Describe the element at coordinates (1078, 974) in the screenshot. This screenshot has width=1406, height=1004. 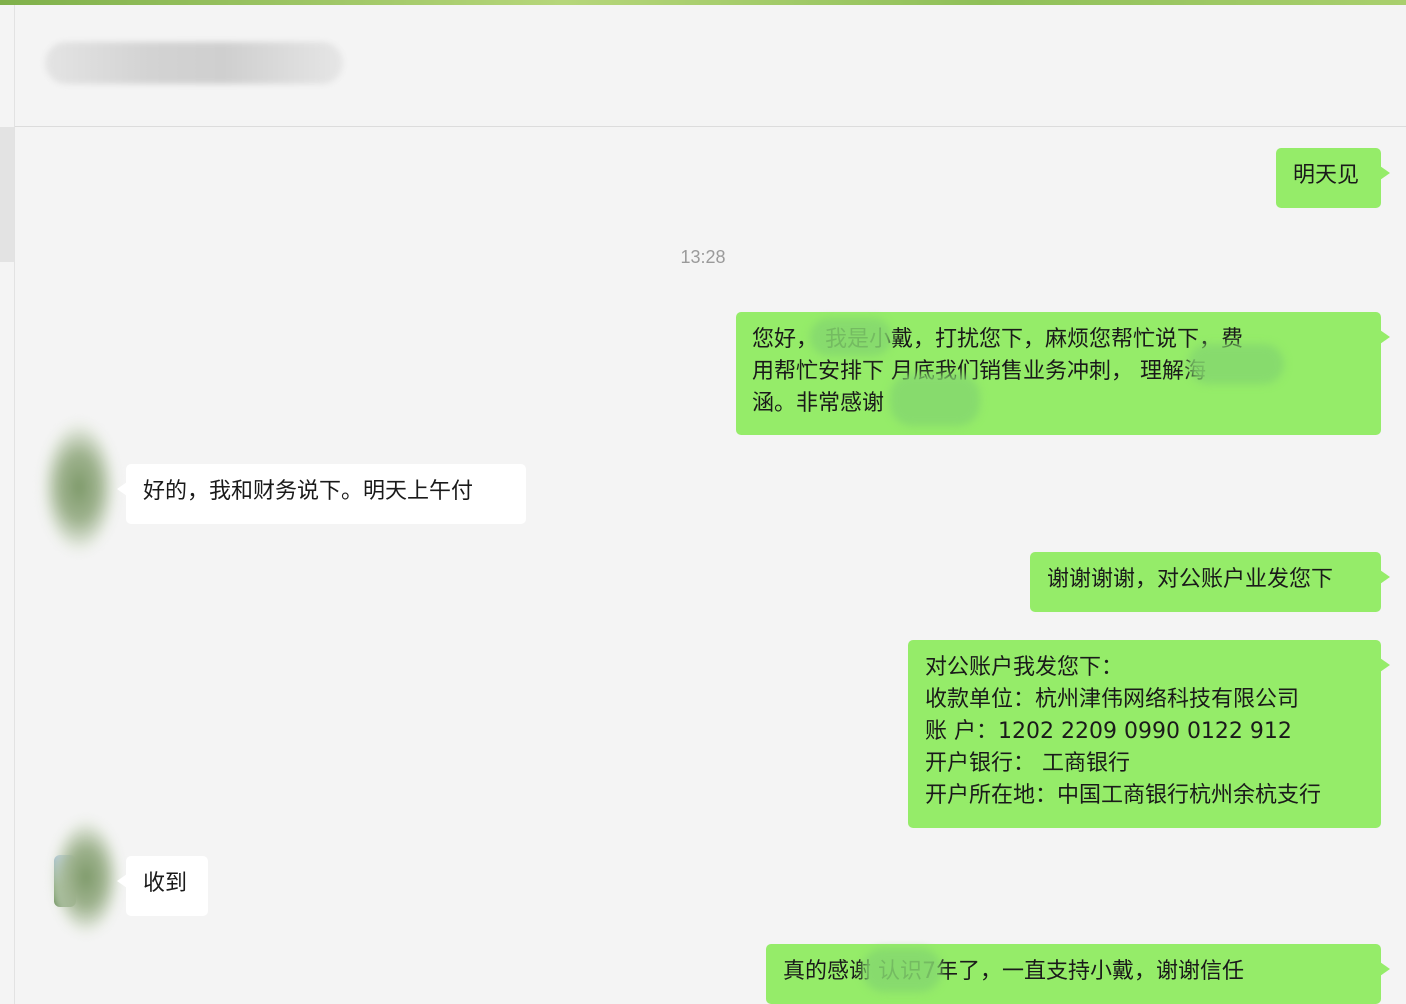
I see `message-bubble-outgoing: 真的感谢 认识7年了，一直支持小戴，谢谢信任` at that location.